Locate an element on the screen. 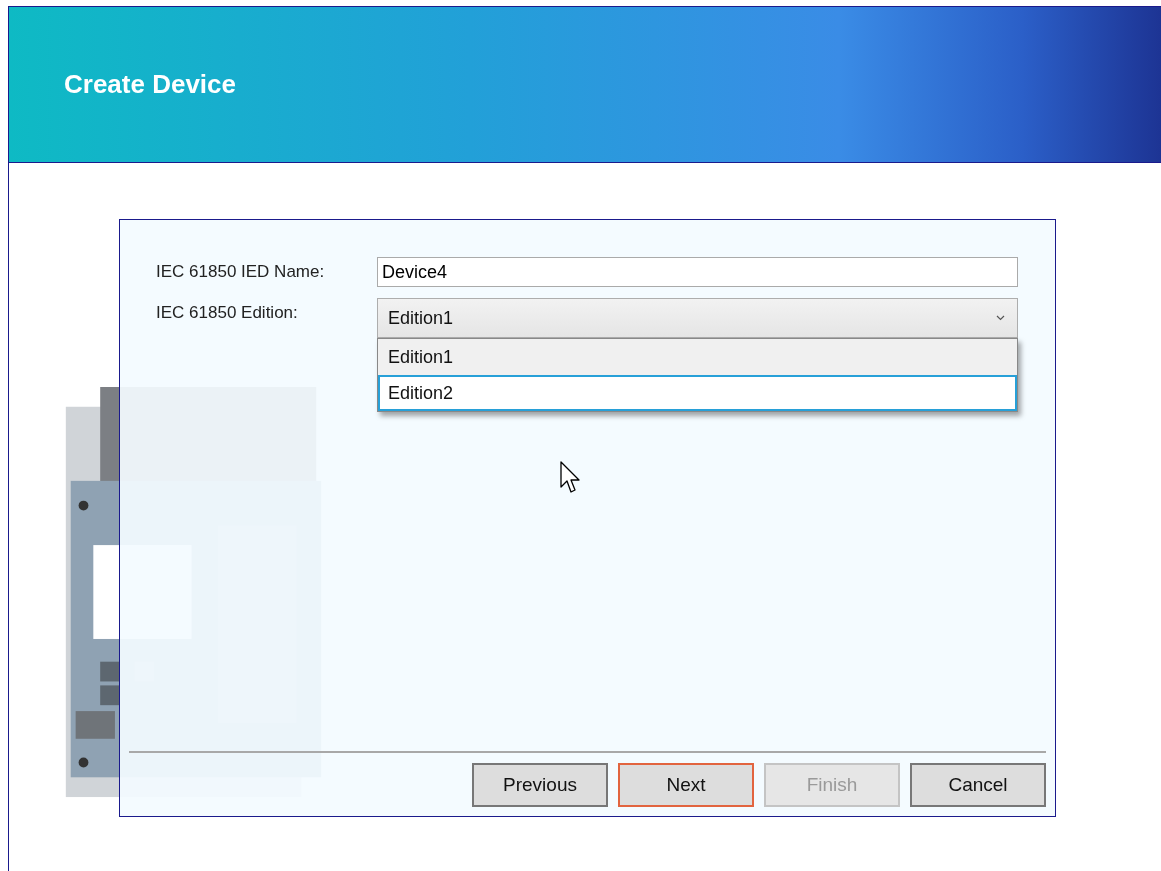 Image resolution: width=1161 pixels, height=871 pixels. name-field: Device4 is located at coordinates (697, 272).